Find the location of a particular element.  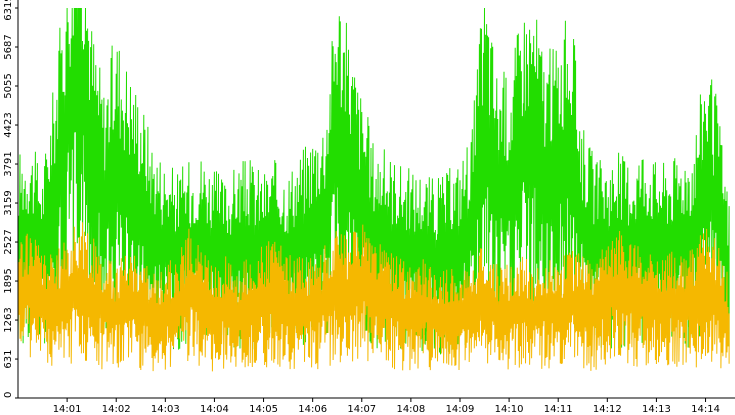

y-tick-label: 2527 is located at coordinates (8, 241).